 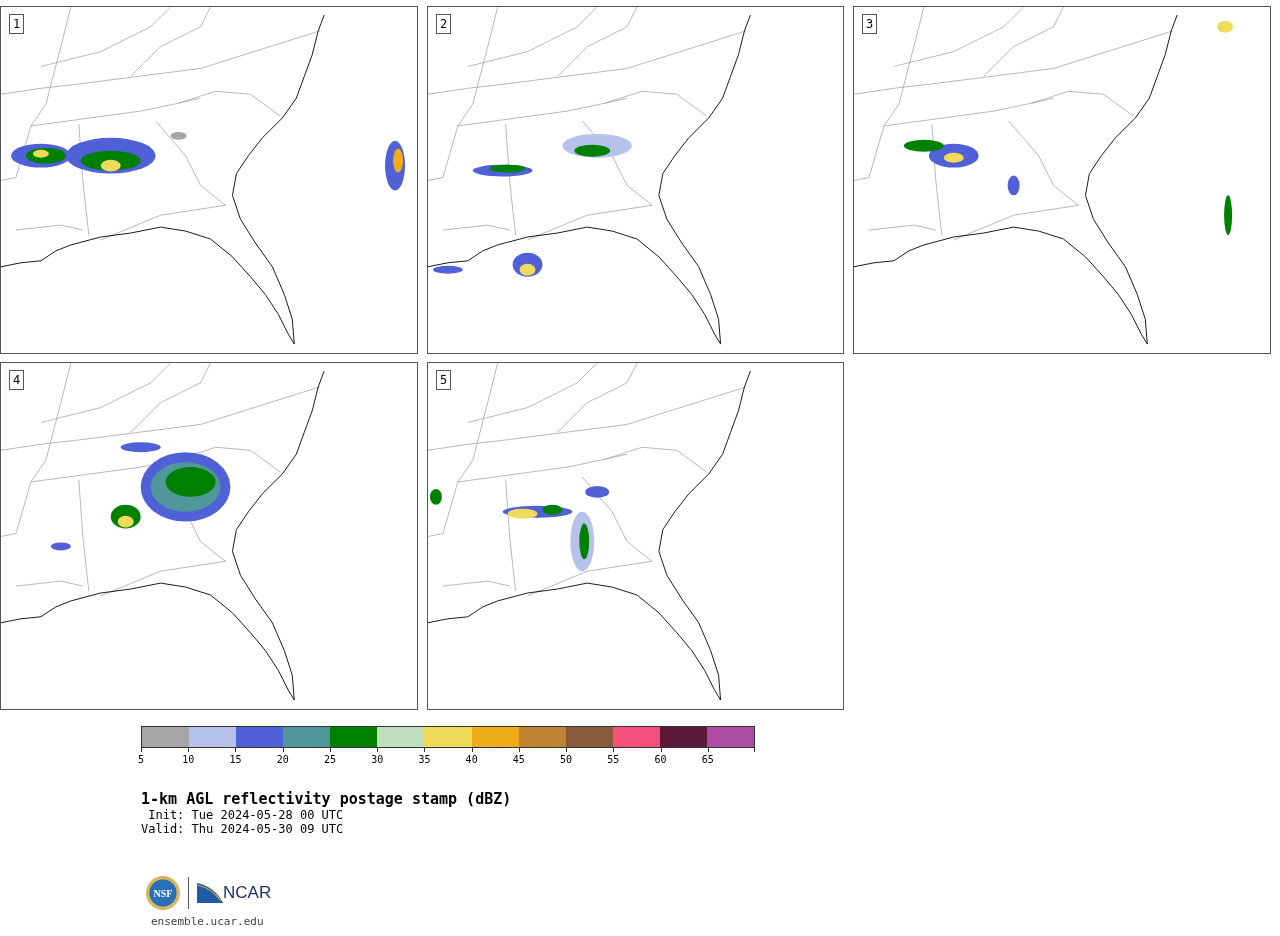 What do you see at coordinates (444, 380) in the screenshot?
I see `panel-number: 5` at bounding box center [444, 380].